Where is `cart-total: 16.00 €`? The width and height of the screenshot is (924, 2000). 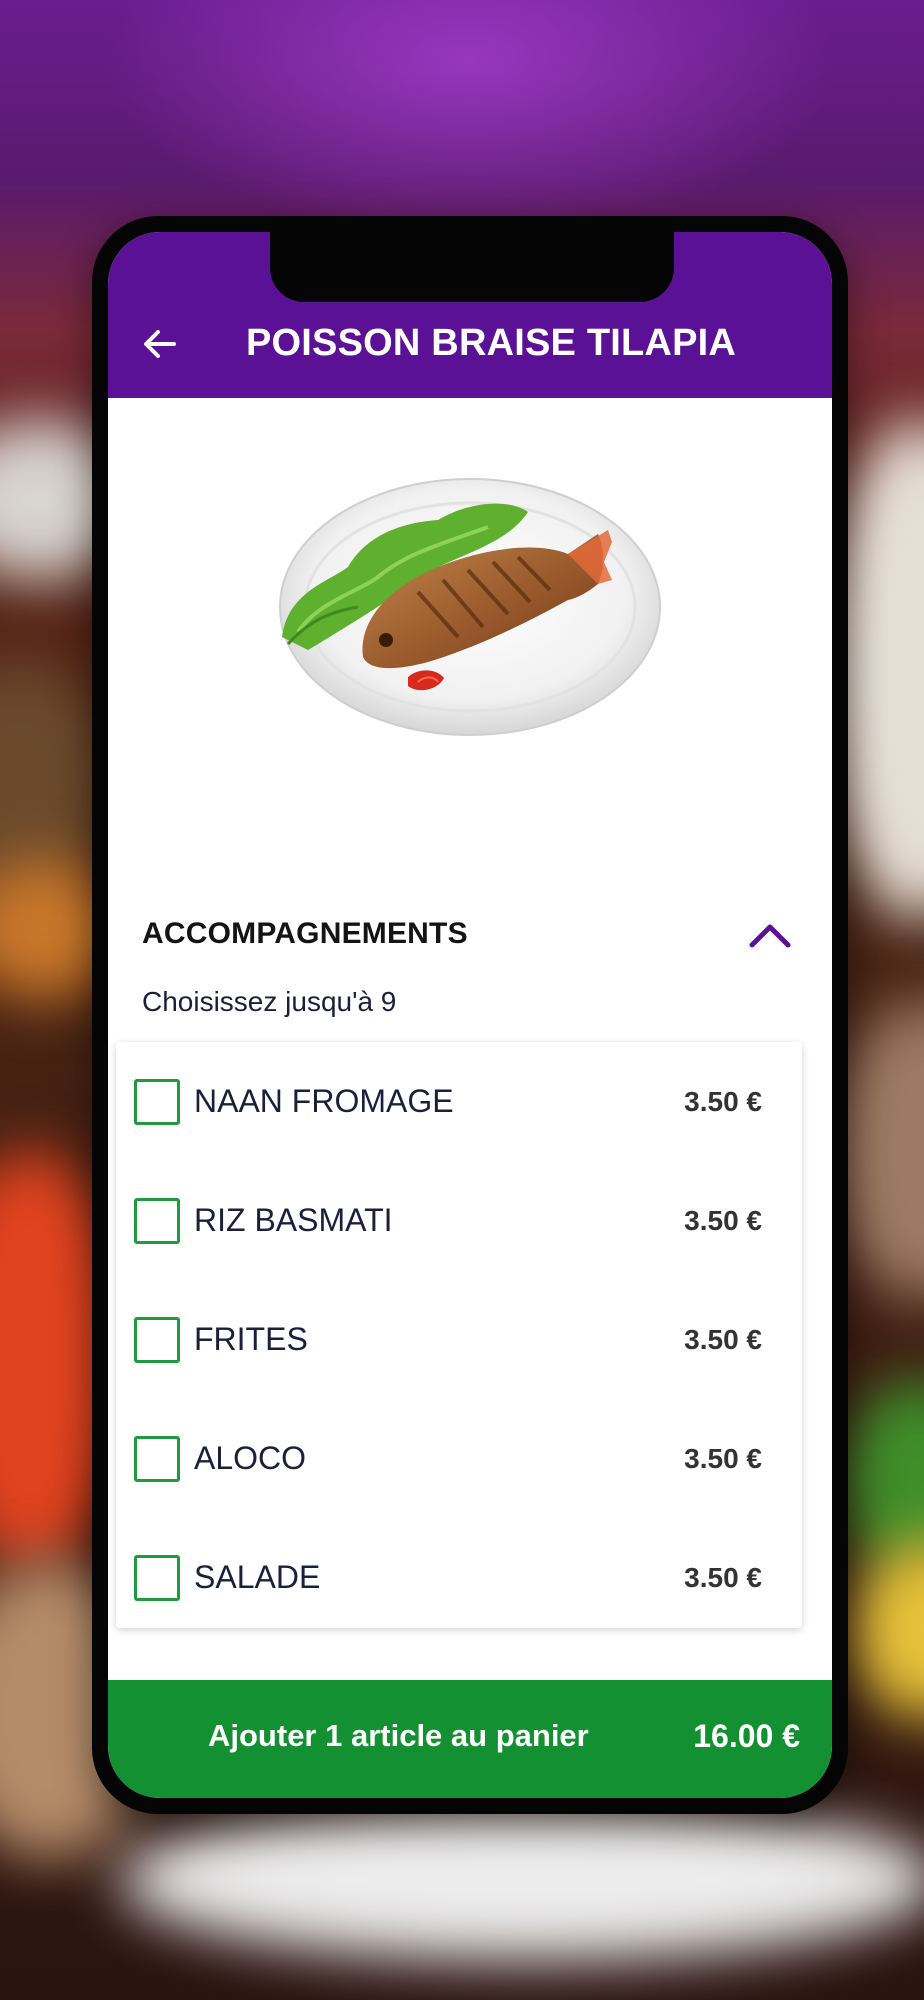 cart-total: 16.00 € is located at coordinates (746, 1736).